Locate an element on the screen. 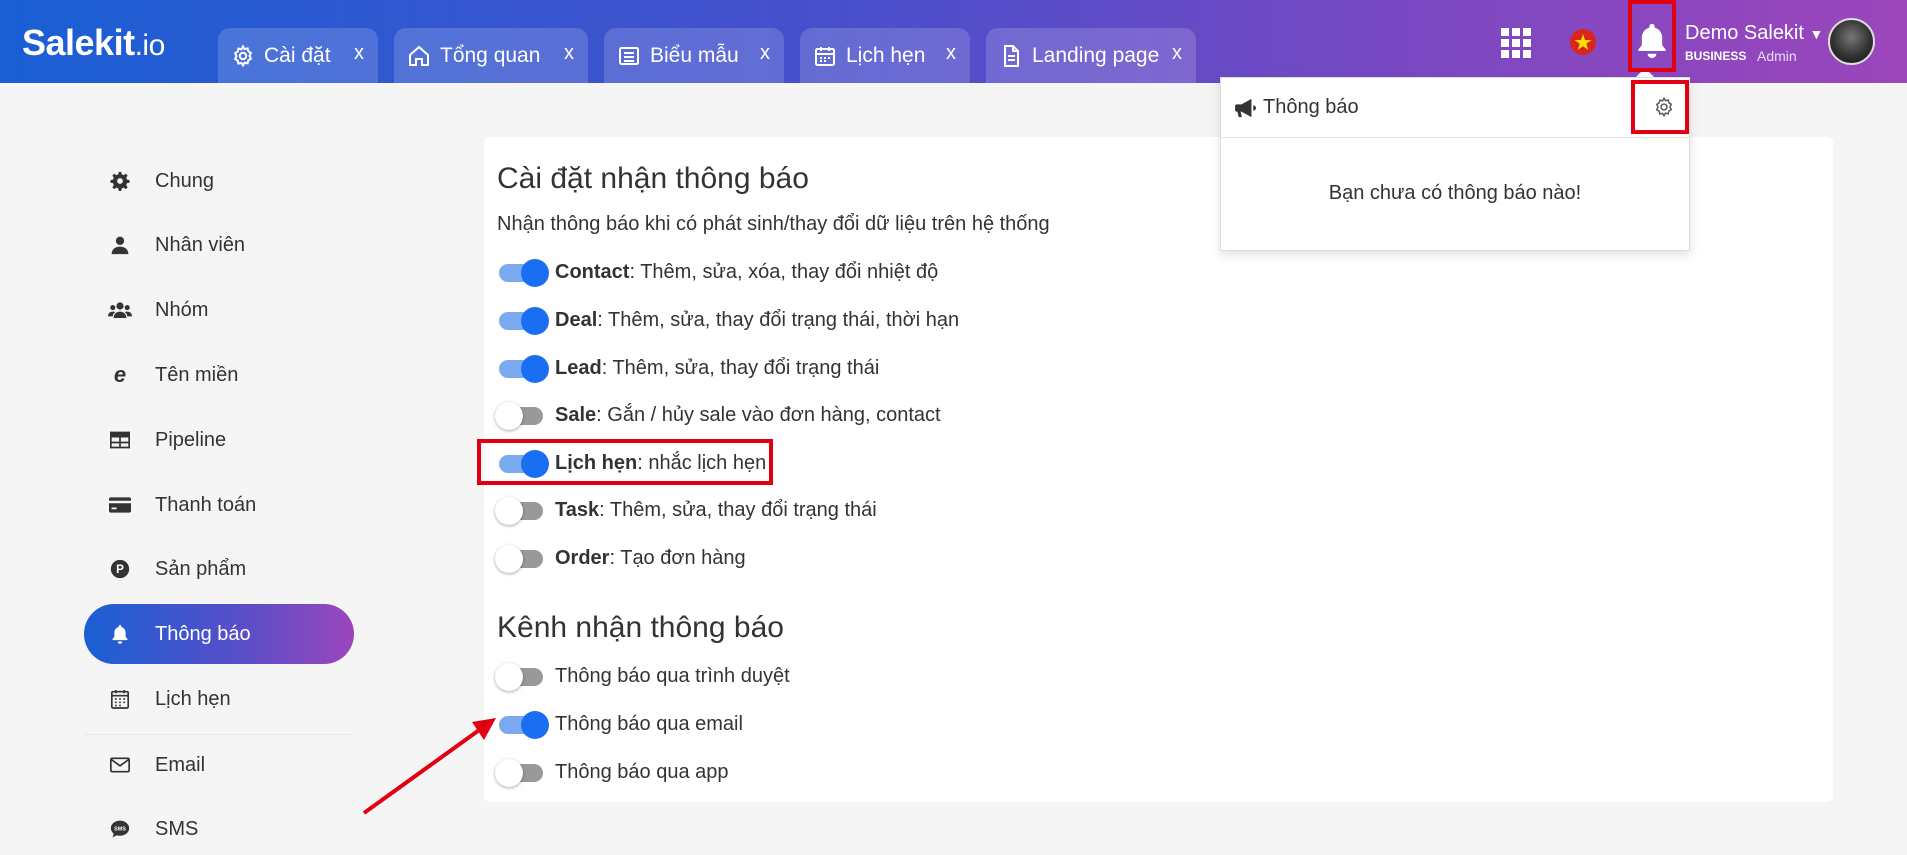 This screenshot has height=855, width=1907. setting-row-order: Order: Tạo đơn hàng is located at coordinates (620, 558).